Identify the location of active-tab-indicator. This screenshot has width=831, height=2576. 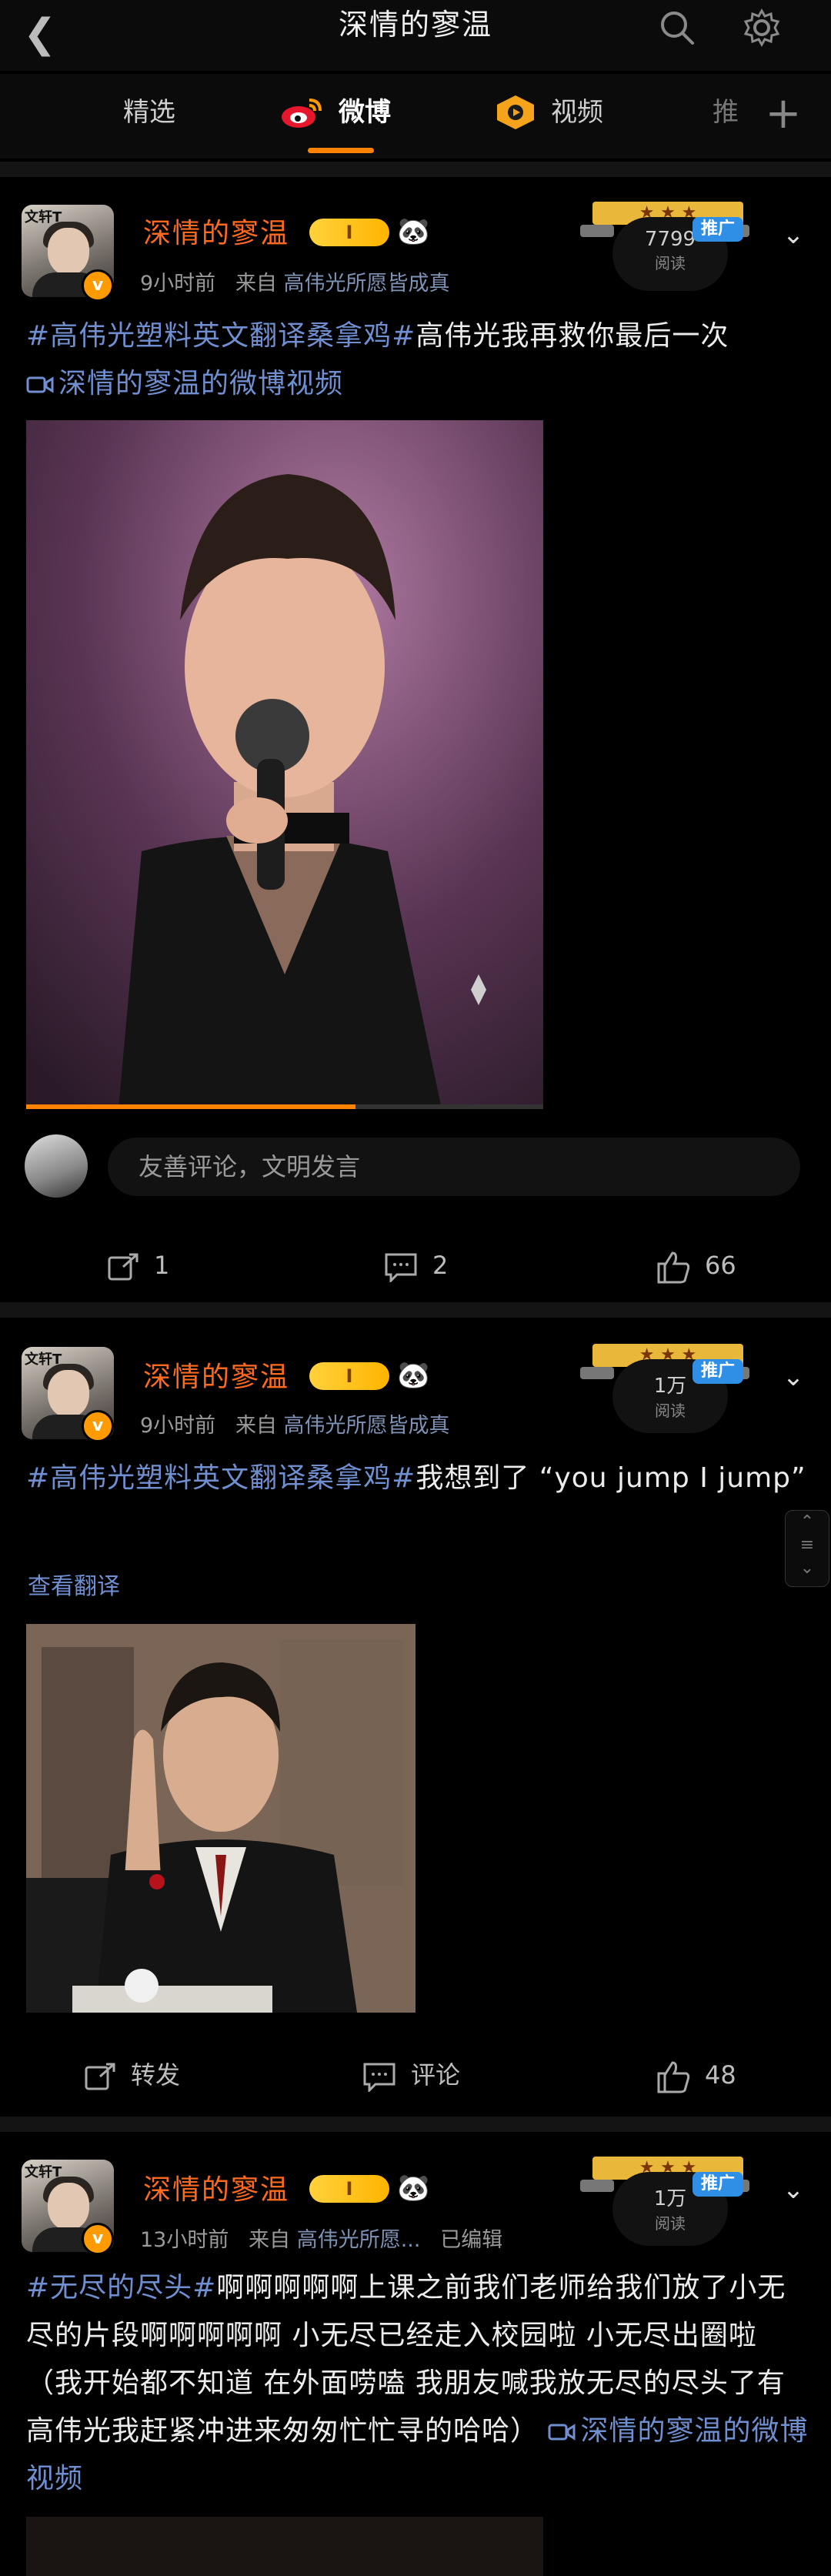
(341, 150).